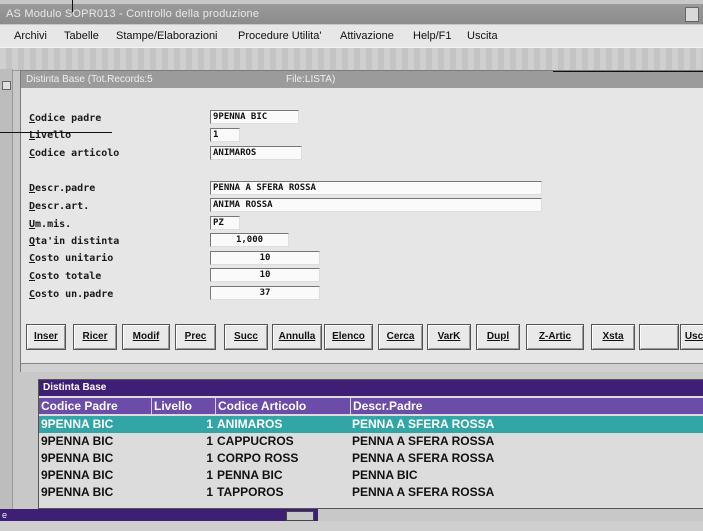 This screenshot has width=703, height=531. What do you see at coordinates (692, 14) in the screenshot?
I see `window-control-button` at bounding box center [692, 14].